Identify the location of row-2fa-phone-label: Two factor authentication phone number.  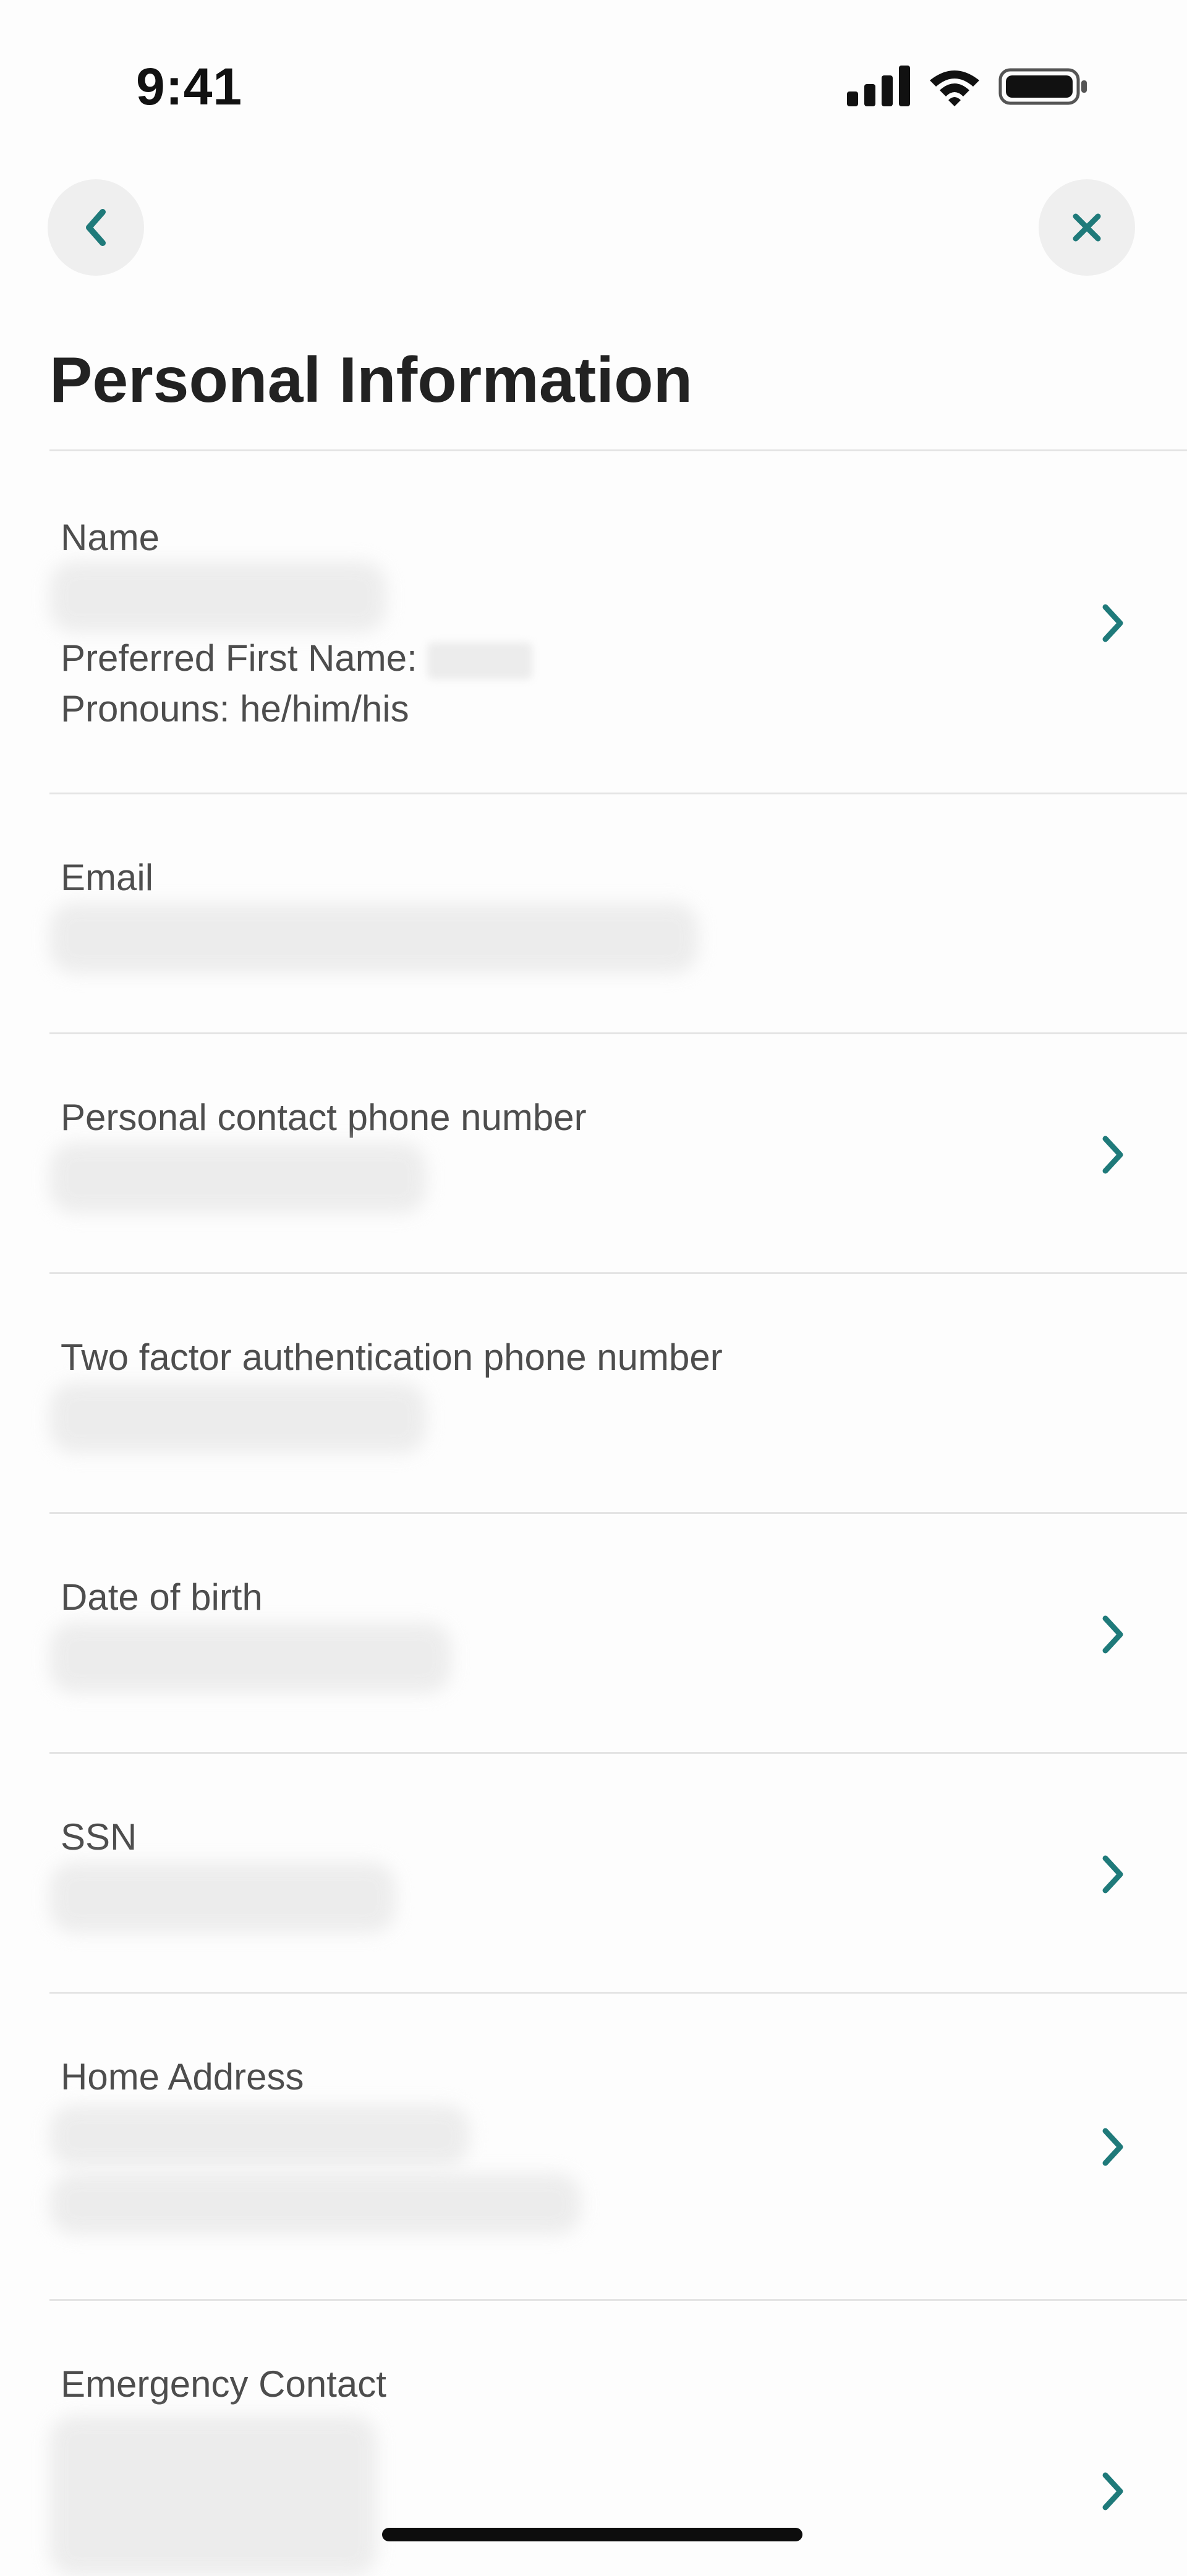
(392, 1357).